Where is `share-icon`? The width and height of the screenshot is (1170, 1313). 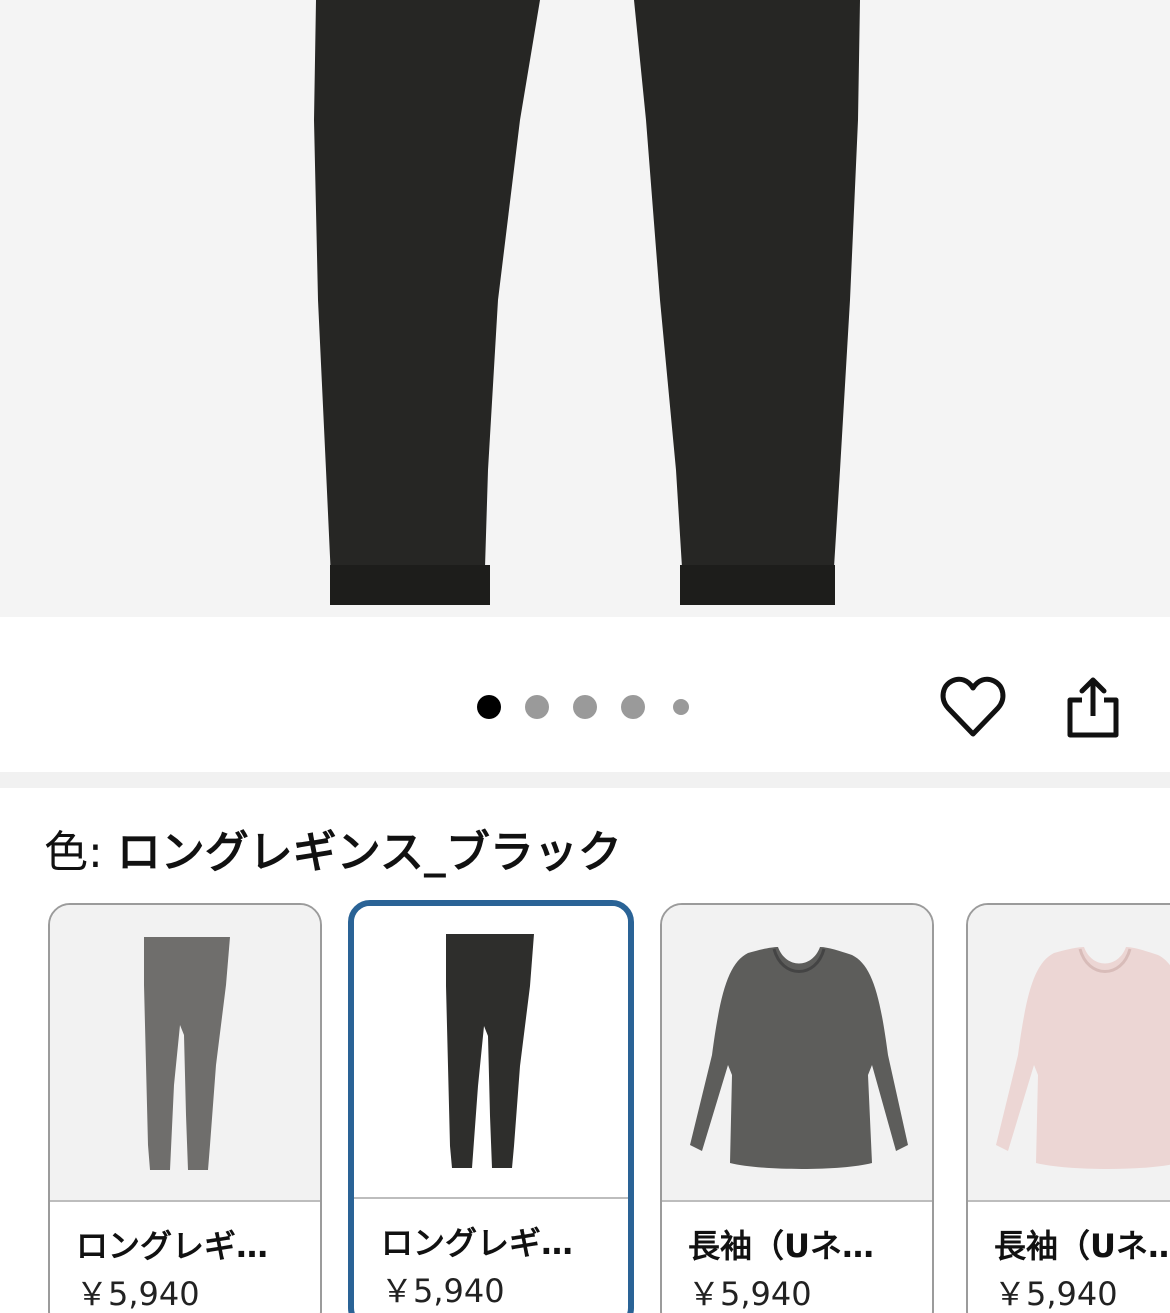
share-icon is located at coordinates (1093, 707).